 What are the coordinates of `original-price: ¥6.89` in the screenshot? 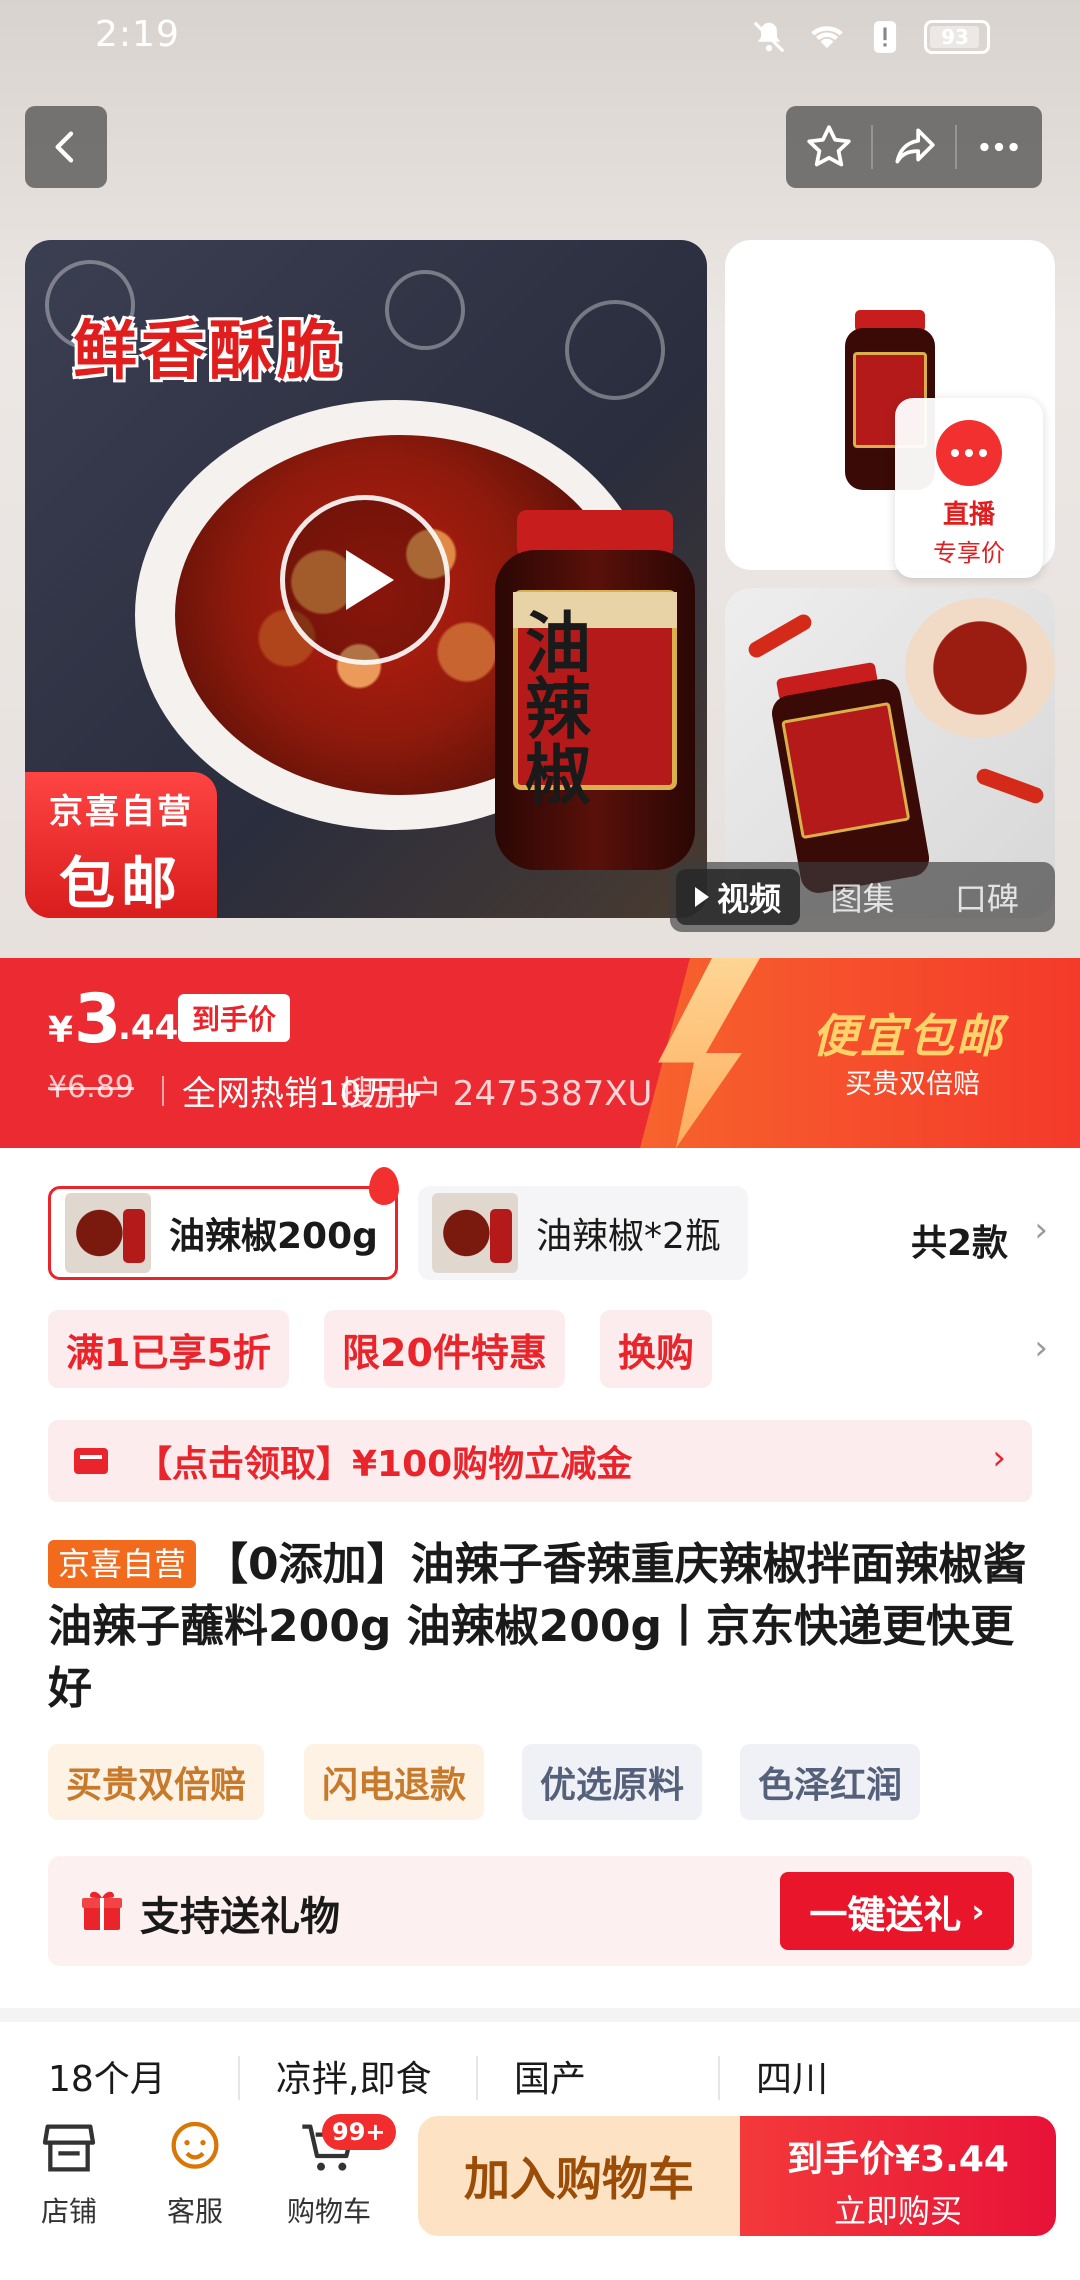 It's located at (91, 1087).